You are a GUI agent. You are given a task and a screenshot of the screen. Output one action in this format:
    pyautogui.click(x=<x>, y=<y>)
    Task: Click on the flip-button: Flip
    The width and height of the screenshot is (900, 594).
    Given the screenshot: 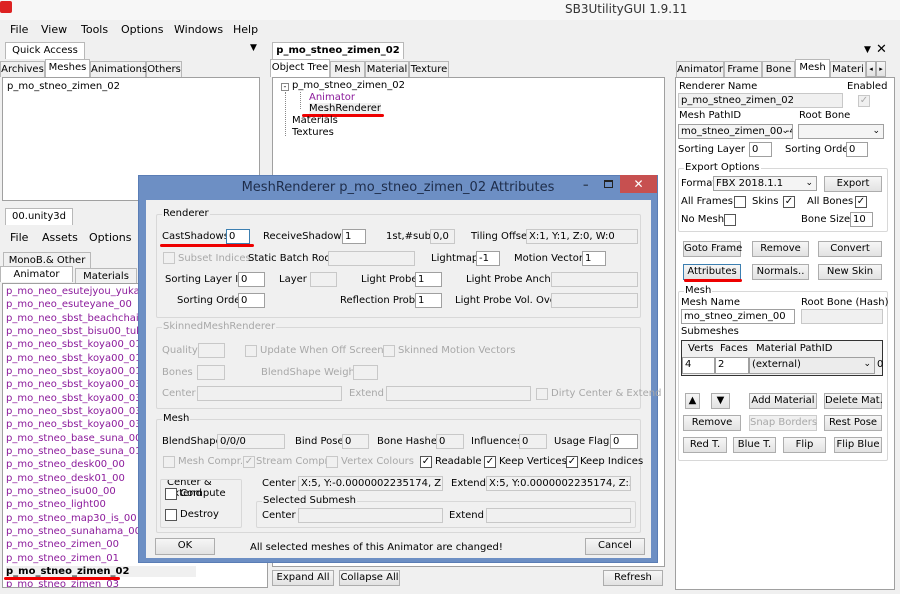 What is the action you would take?
    pyautogui.click(x=804, y=445)
    